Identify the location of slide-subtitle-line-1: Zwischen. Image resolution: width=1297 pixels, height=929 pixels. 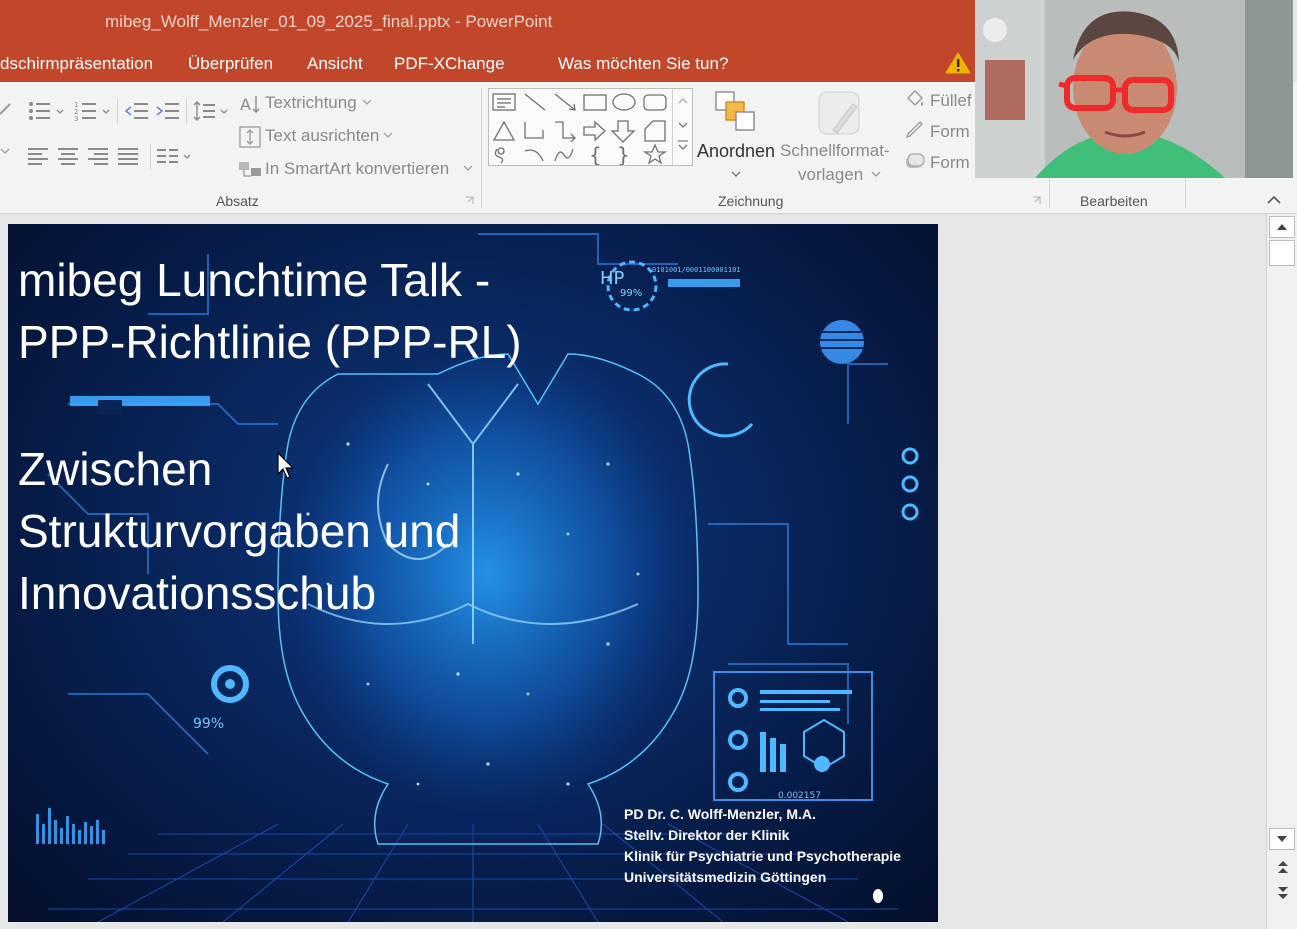
(115, 469).